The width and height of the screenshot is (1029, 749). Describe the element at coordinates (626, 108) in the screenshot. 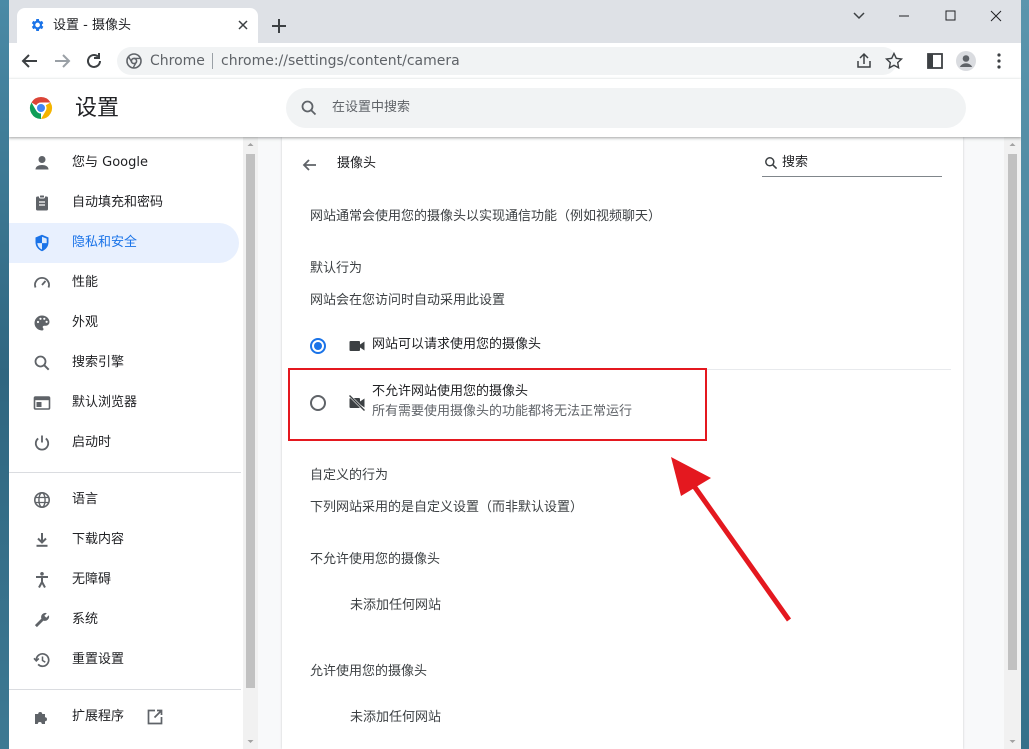

I see `settings-search-input: 在设置中搜索` at that location.